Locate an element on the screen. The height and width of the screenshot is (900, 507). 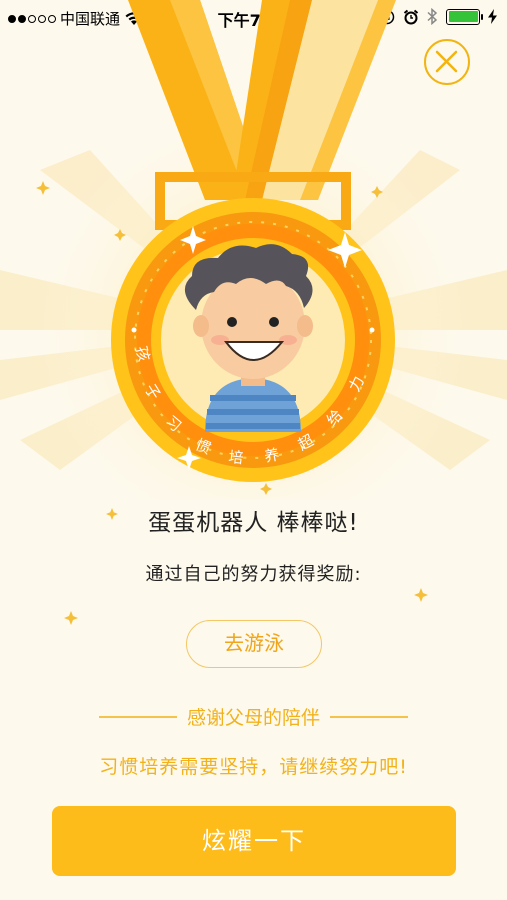
encourage-text: 习惯培养需要坚持，请继续努力吧! is located at coordinates (253, 767).